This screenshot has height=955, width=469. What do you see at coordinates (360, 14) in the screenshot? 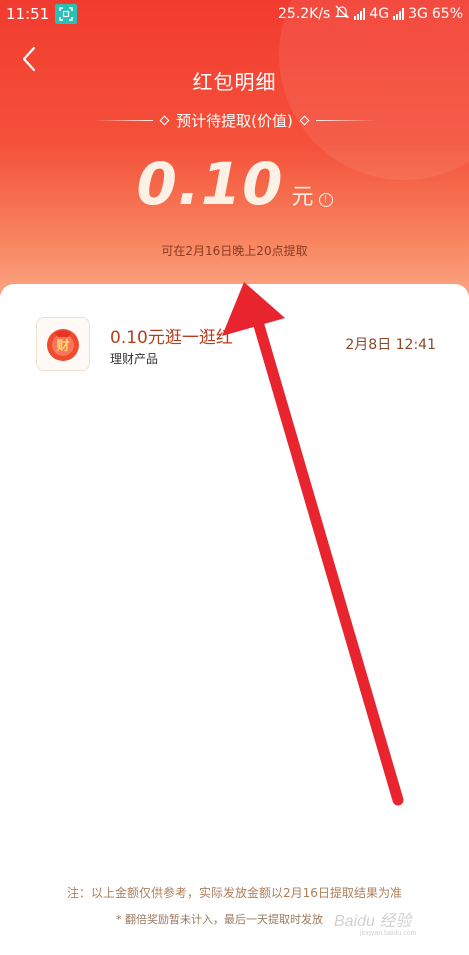
I see `signal-icon` at bounding box center [360, 14].